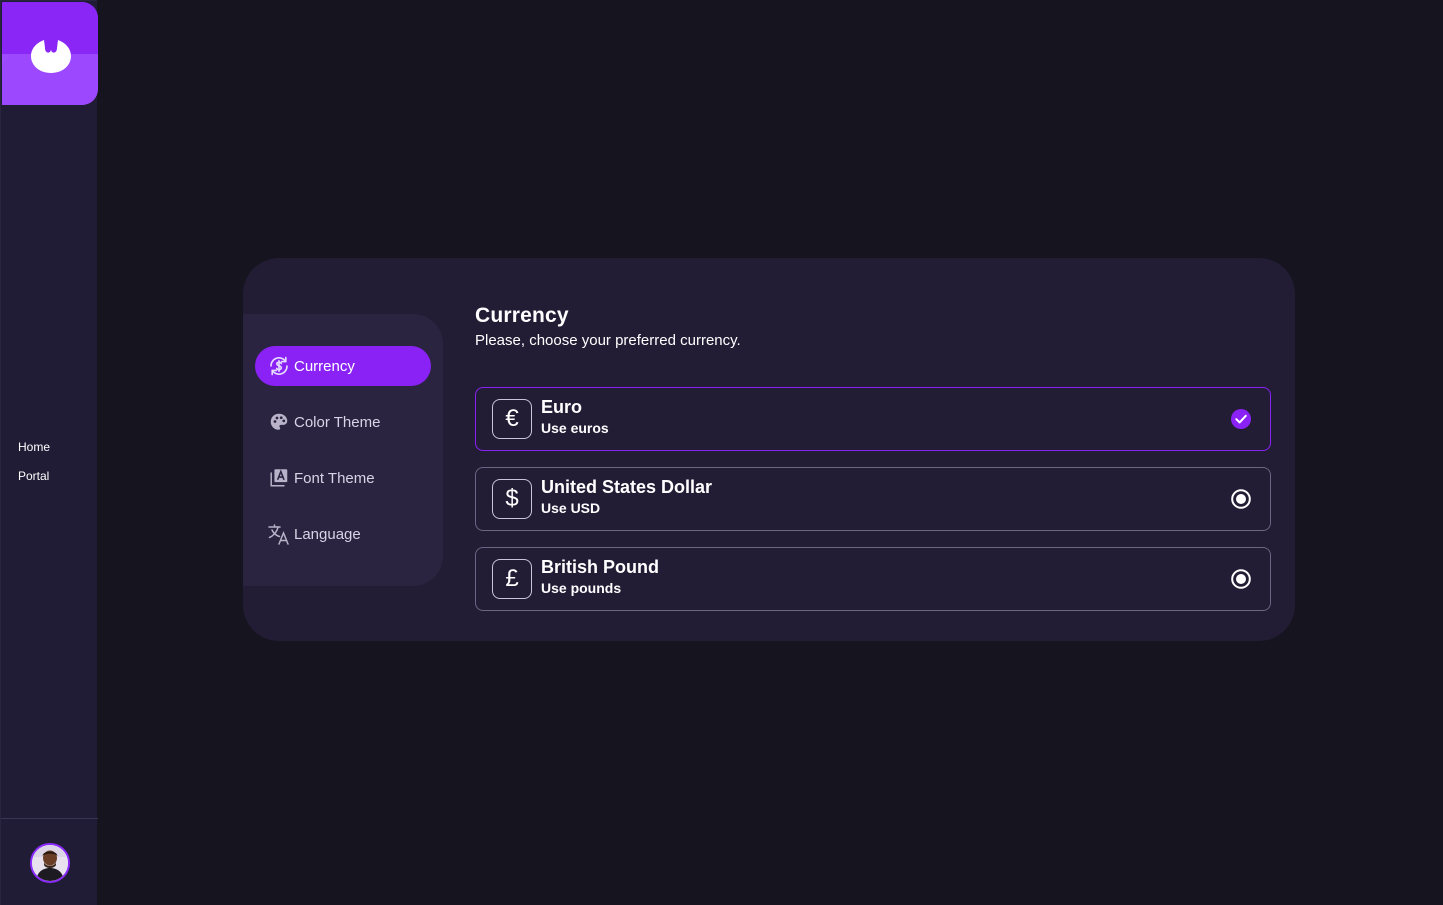 The height and width of the screenshot is (905, 1443). I want to click on settings-menu-item-language: Language, so click(343, 534).